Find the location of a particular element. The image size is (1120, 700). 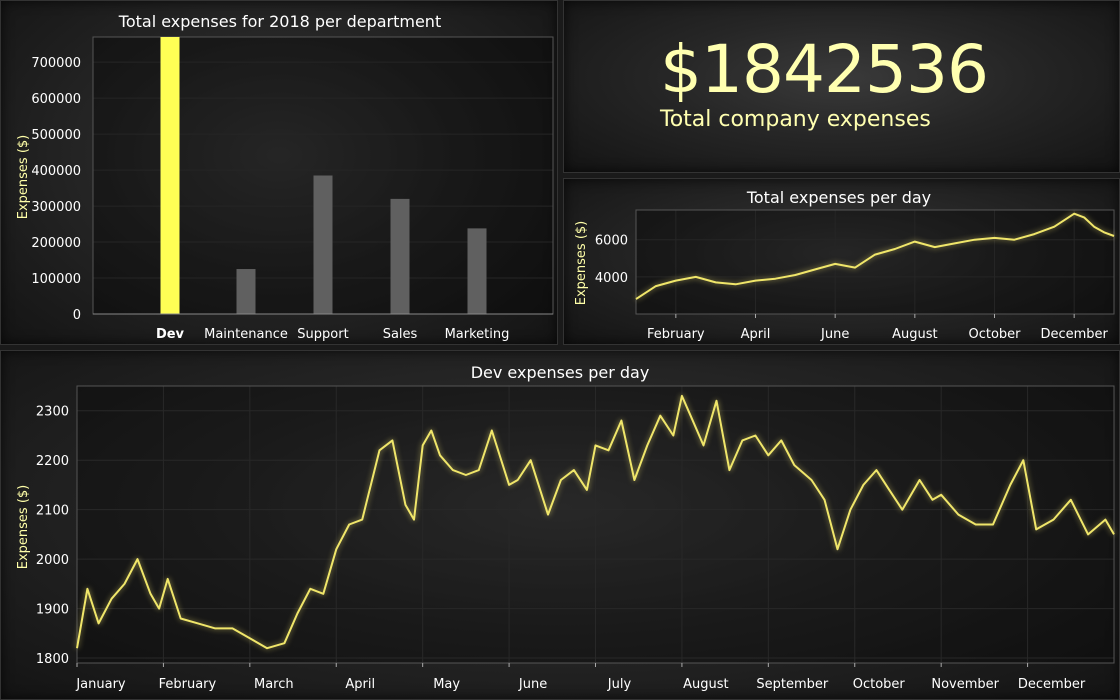

y-tick-label: 200000 is located at coordinates (56, 243).